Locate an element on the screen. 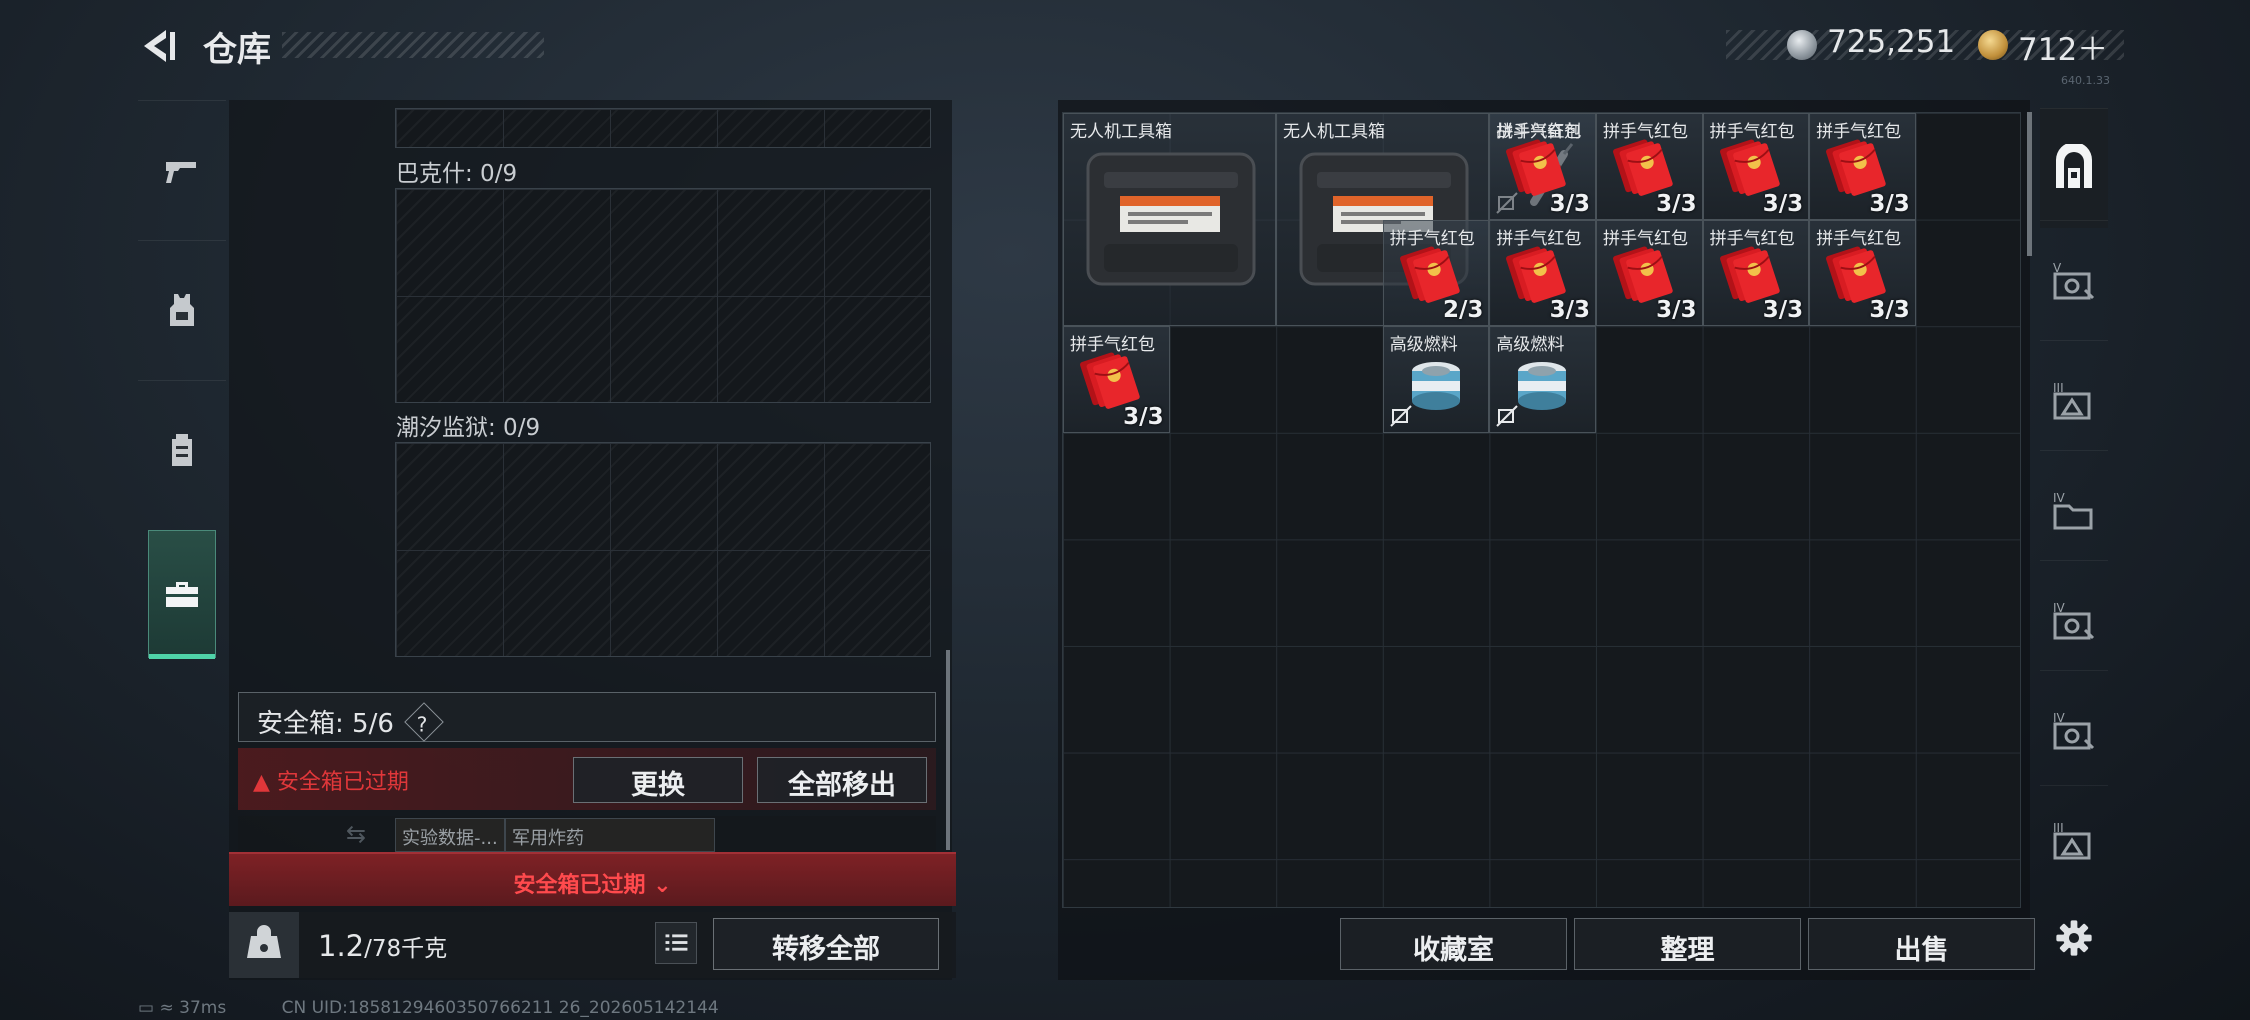 This screenshot has width=2250, height=1020. list-view-button is located at coordinates (676, 943).